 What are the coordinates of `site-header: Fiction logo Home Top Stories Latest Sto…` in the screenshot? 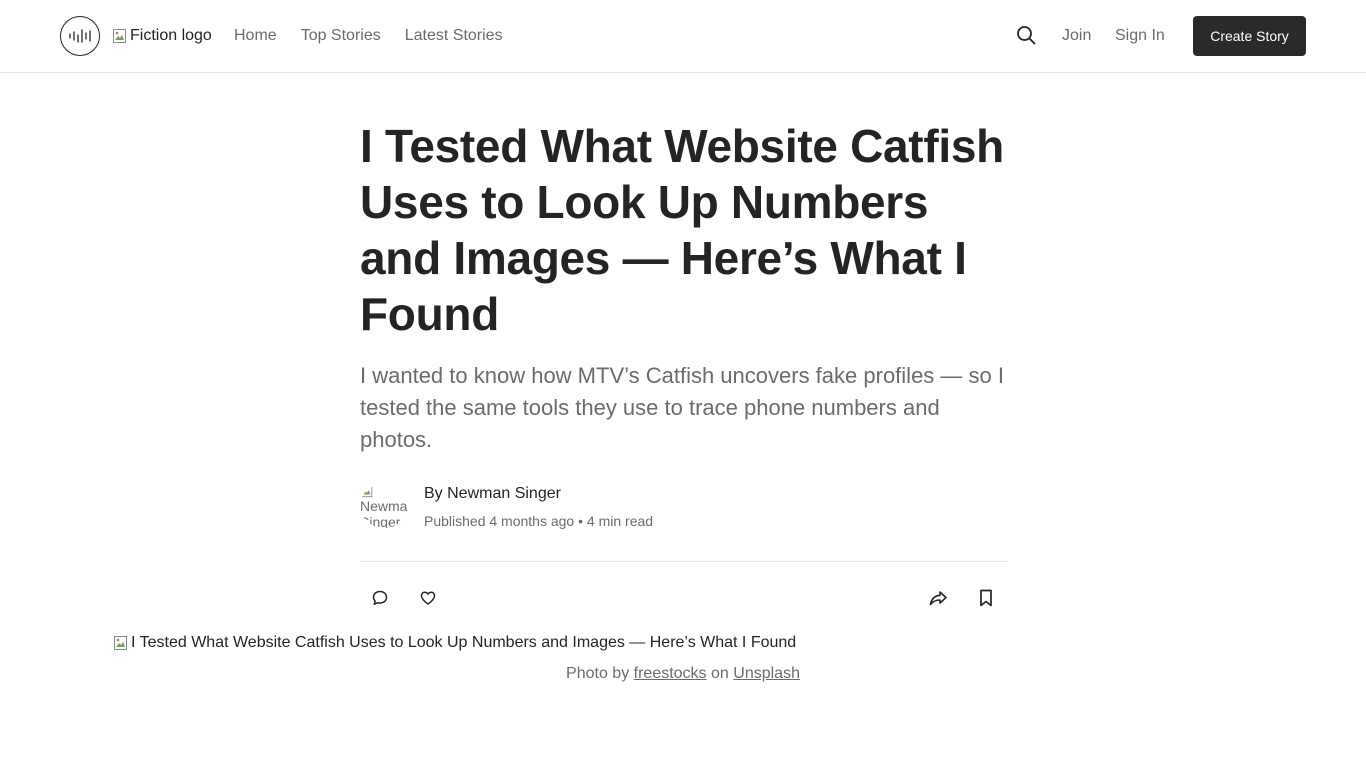 It's located at (683, 36).